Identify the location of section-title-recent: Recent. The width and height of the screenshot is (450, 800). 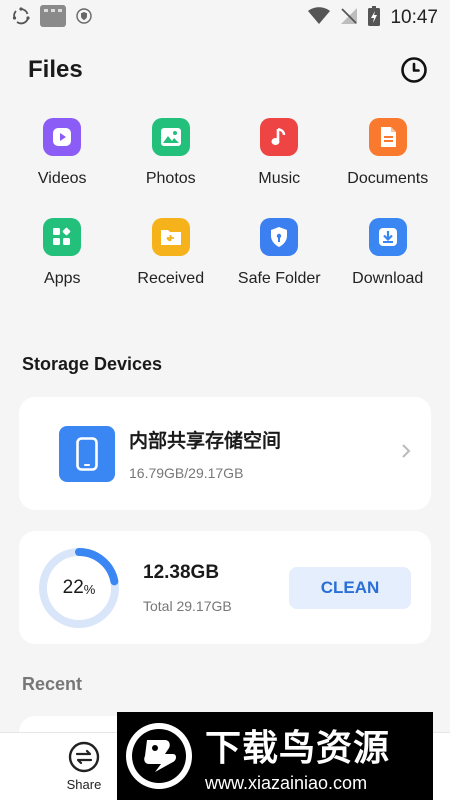
(52, 684).